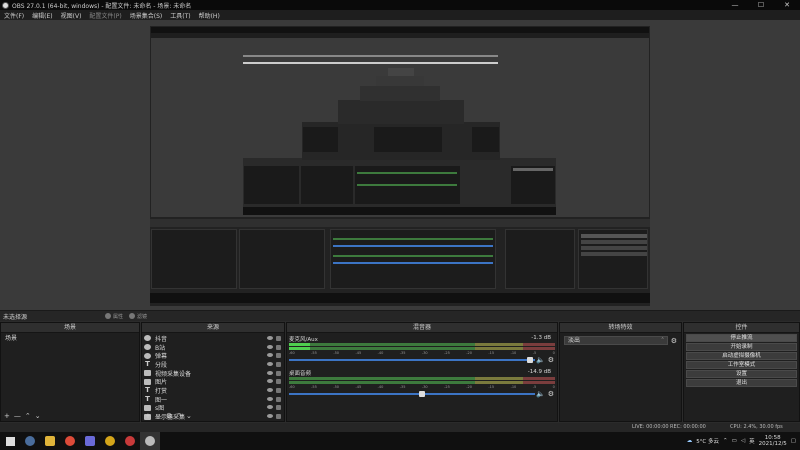 This screenshot has width=800, height=450. Describe the element at coordinates (741, 338) in the screenshot. I see `stop-streaming-button: 停止推流` at that location.